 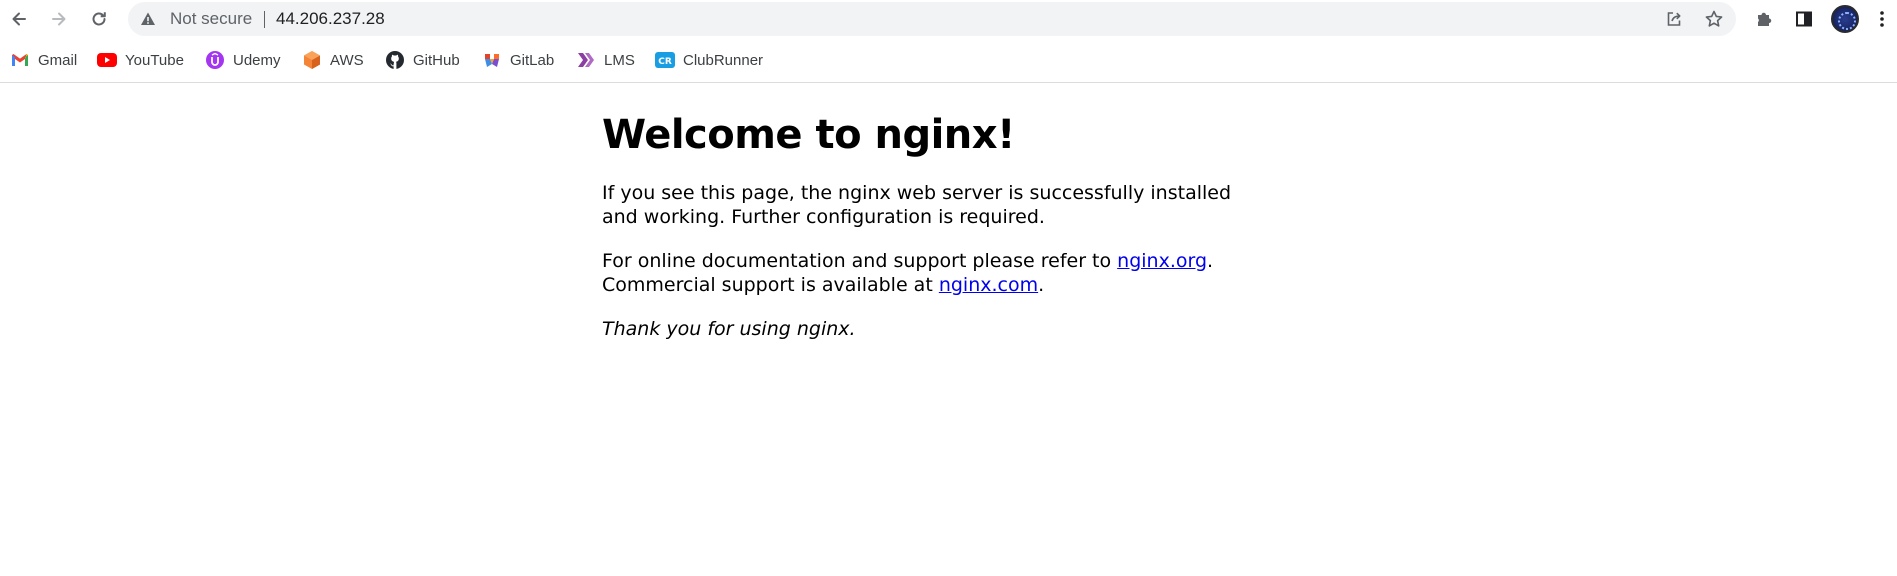 I want to click on commercial-text: Commercial support is available at, so click(x=770, y=285).